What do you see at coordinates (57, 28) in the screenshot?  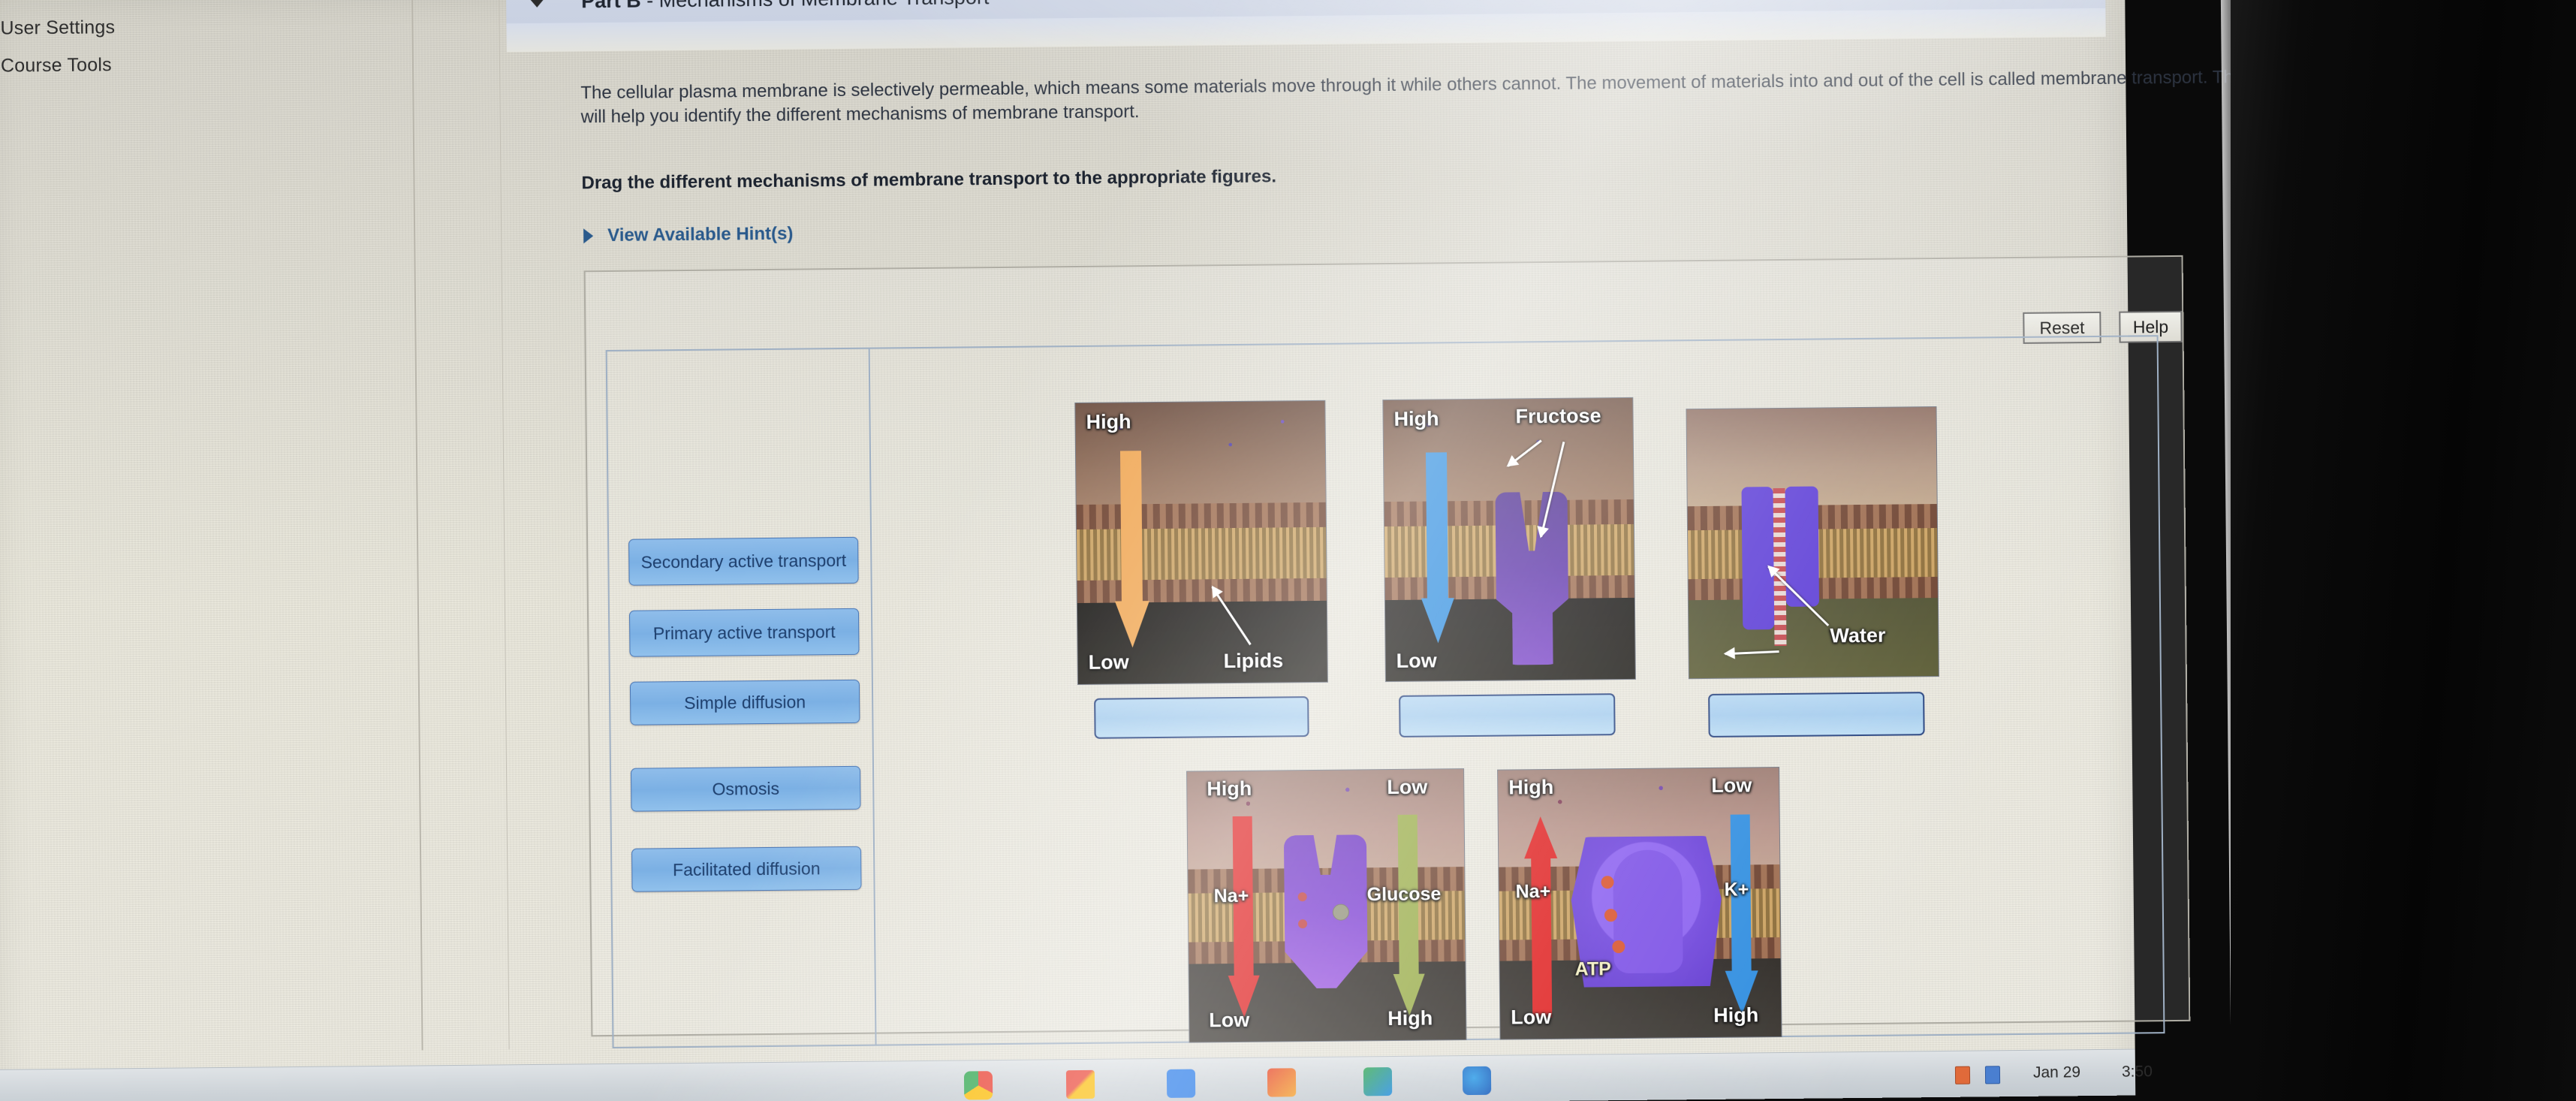 I see `sidebar-item-user-settings: User Settings` at bounding box center [57, 28].